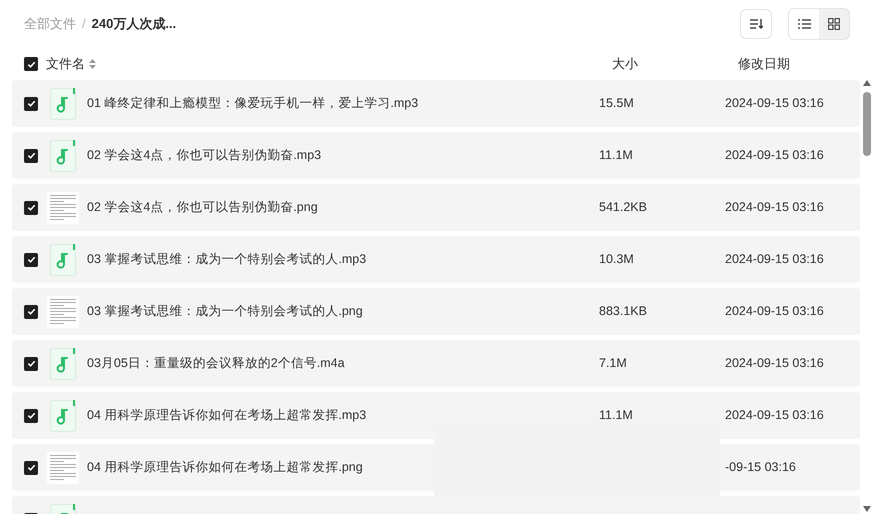 This screenshot has width=874, height=514. Describe the element at coordinates (613, 363) in the screenshot. I see `file-size: 7.1M` at that location.